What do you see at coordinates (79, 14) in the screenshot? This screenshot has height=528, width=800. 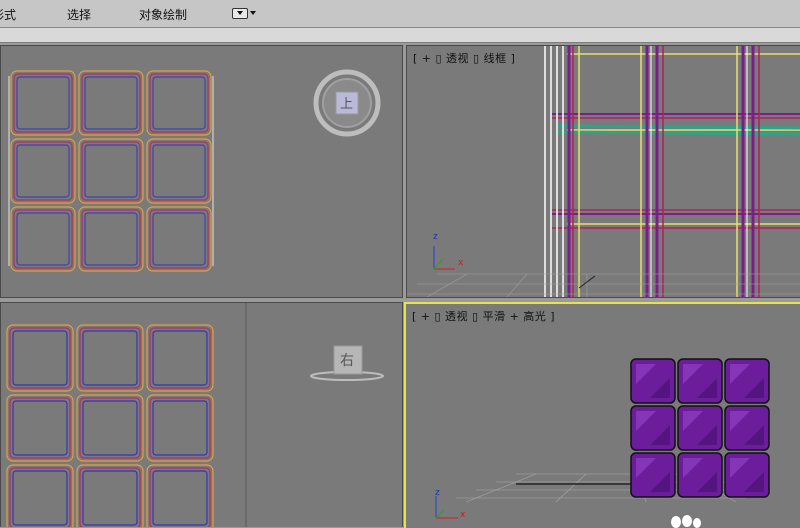 I see `menu-item-select: 选择` at bounding box center [79, 14].